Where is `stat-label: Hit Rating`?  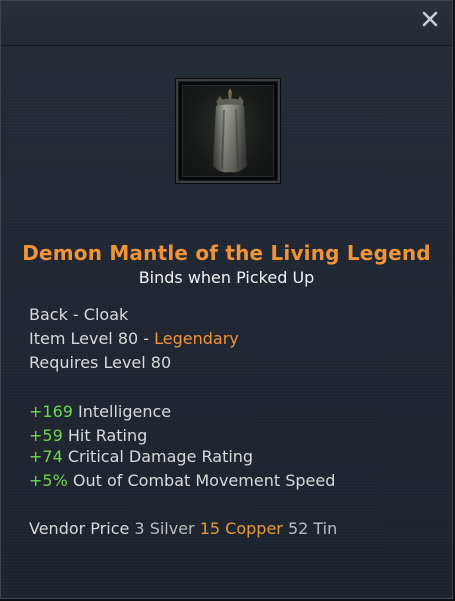
stat-label: Hit Rating is located at coordinates (105, 435).